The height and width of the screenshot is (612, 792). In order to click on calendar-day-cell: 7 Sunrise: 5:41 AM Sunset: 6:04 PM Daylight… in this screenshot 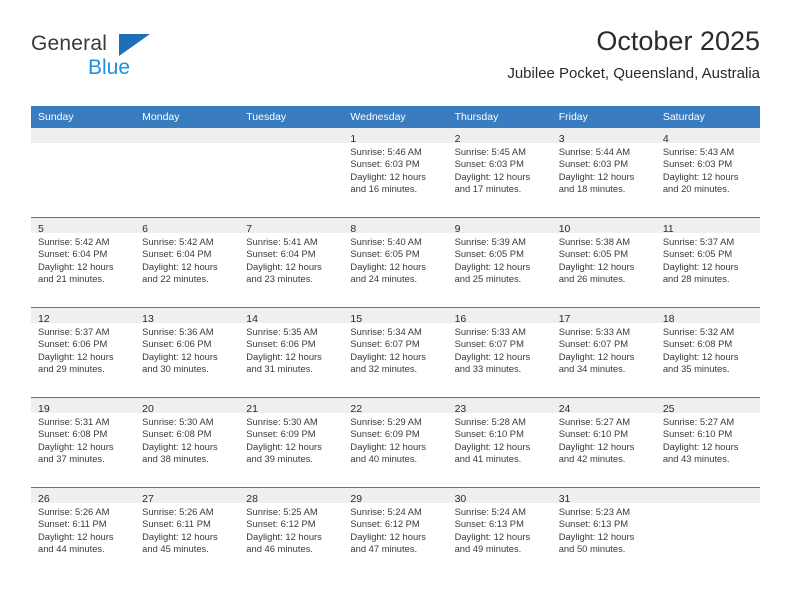, I will do `click(291, 262)`.